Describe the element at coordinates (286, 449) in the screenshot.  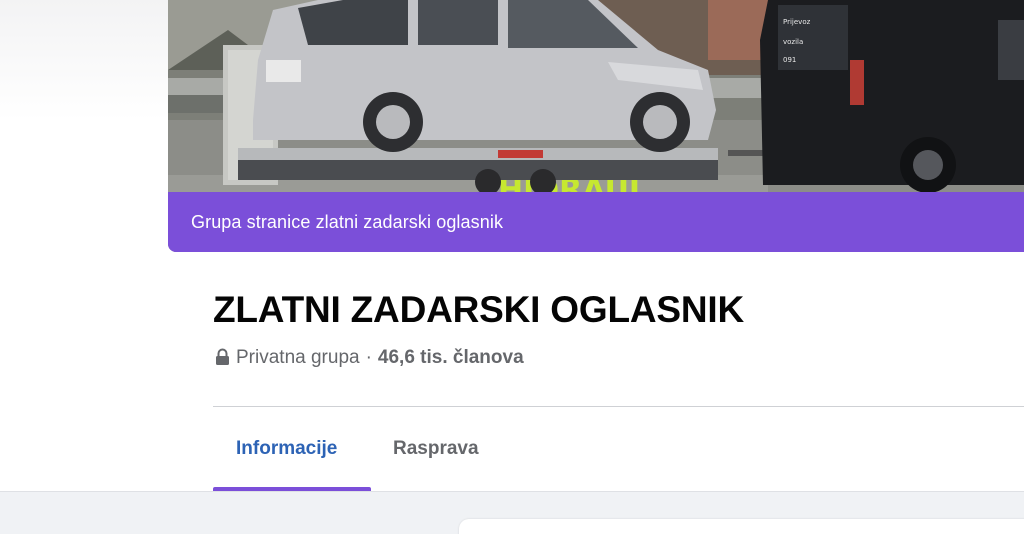
I see `tab-informacije: Informacije` at that location.